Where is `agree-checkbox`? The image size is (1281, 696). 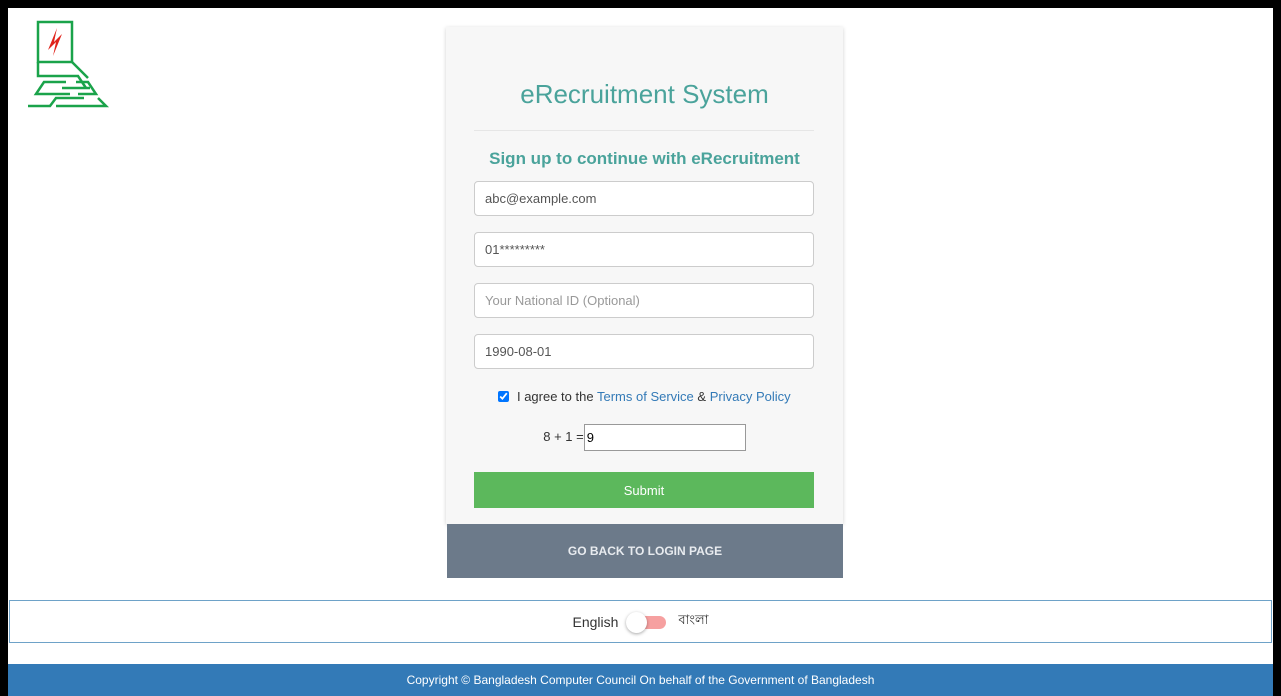 agree-checkbox is located at coordinates (504, 396).